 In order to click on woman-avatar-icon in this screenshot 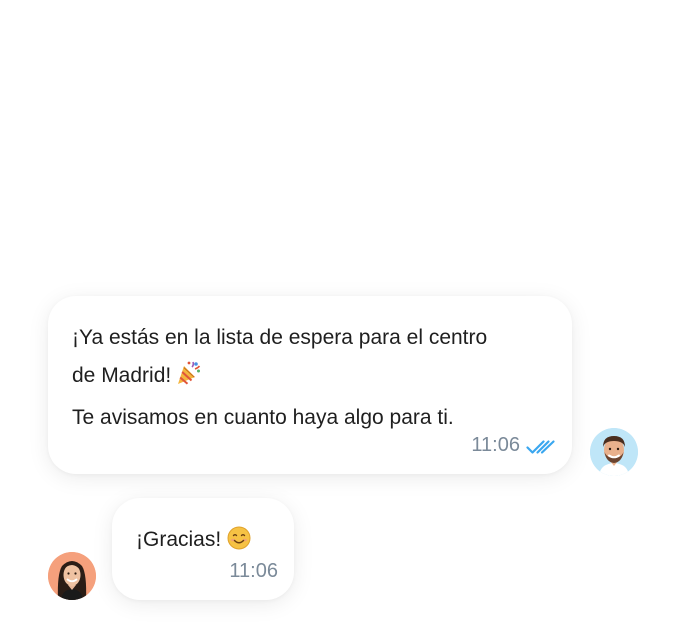, I will do `click(72, 576)`.